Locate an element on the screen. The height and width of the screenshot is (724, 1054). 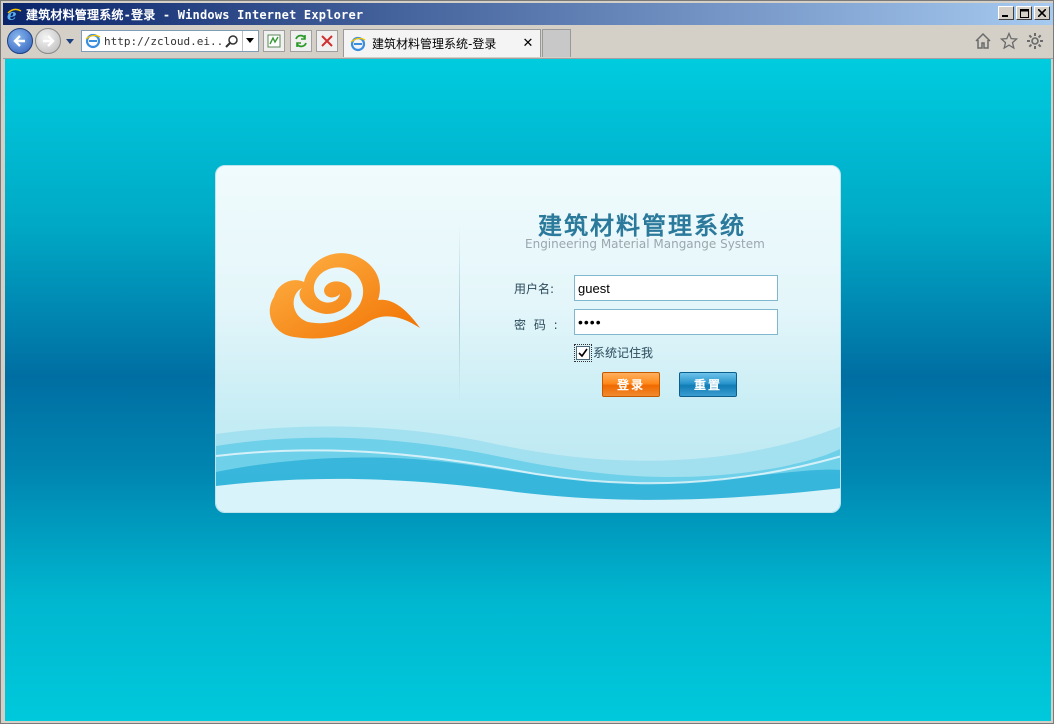
panel-divider is located at coordinates (459, 314).